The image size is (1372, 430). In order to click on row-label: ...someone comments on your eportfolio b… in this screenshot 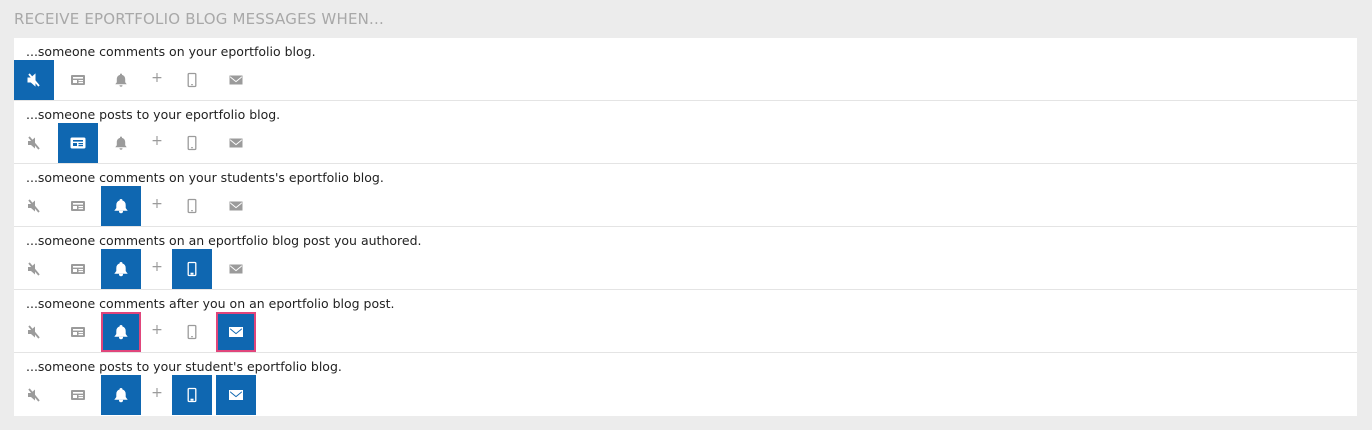, I will do `click(171, 51)`.